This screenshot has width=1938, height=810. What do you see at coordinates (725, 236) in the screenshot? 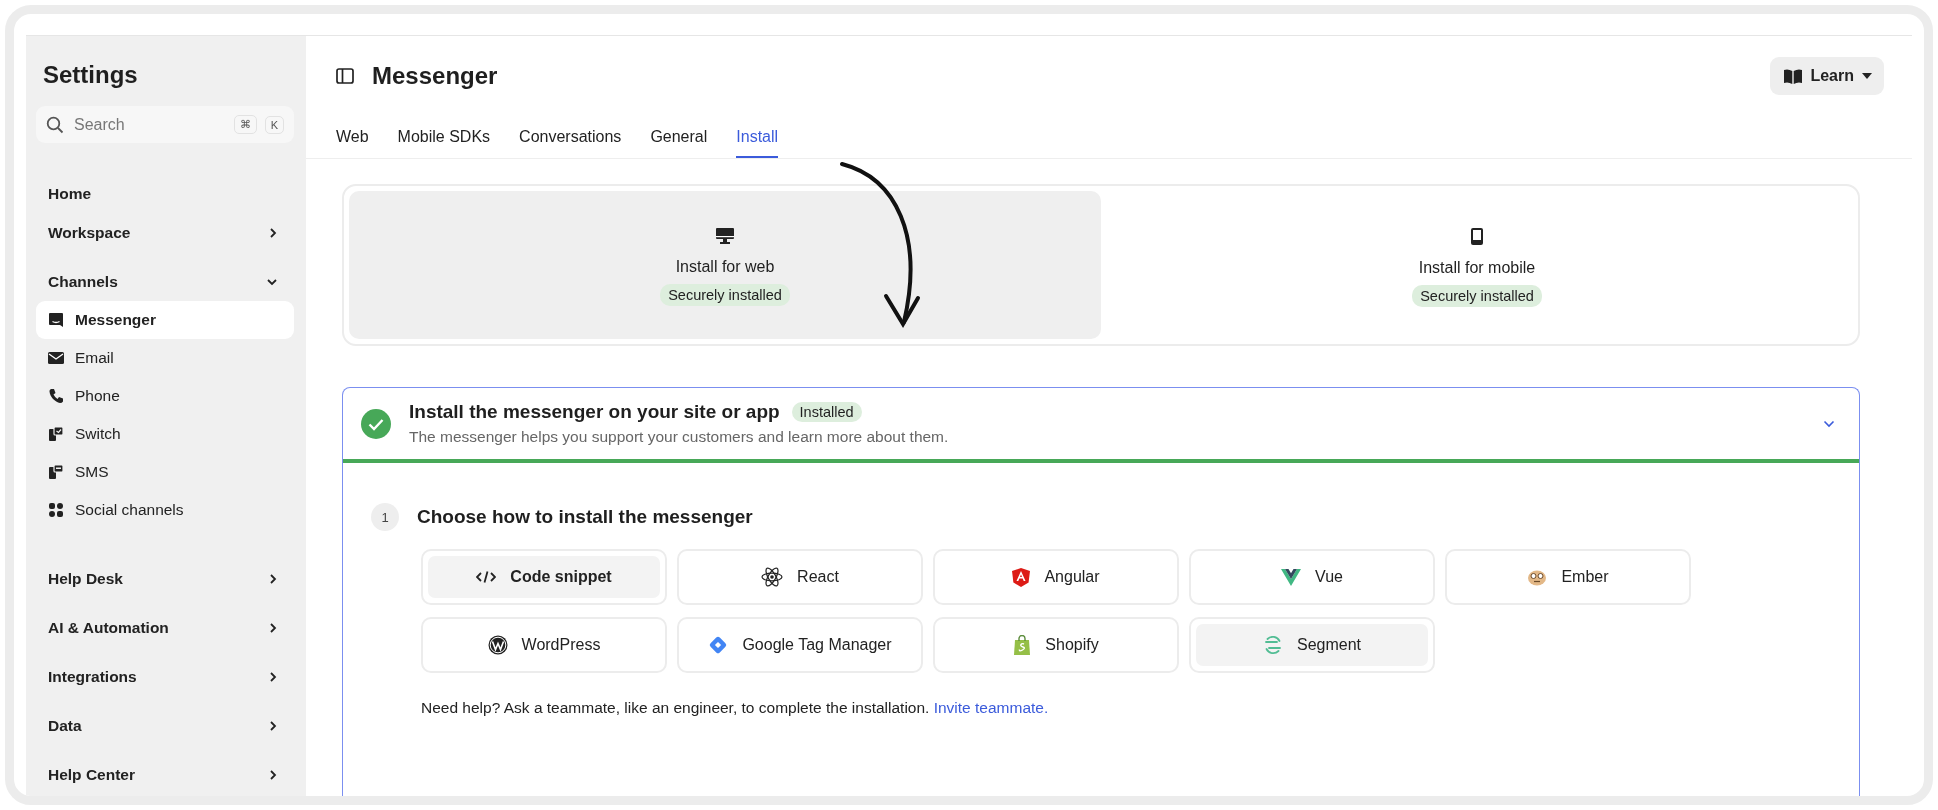
I see `monitor-icon` at bounding box center [725, 236].